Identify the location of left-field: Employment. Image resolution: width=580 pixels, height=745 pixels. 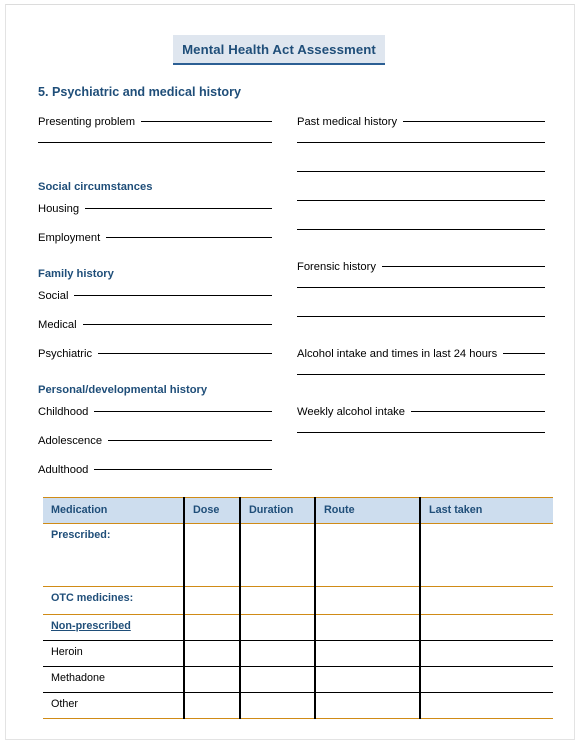
(155, 246).